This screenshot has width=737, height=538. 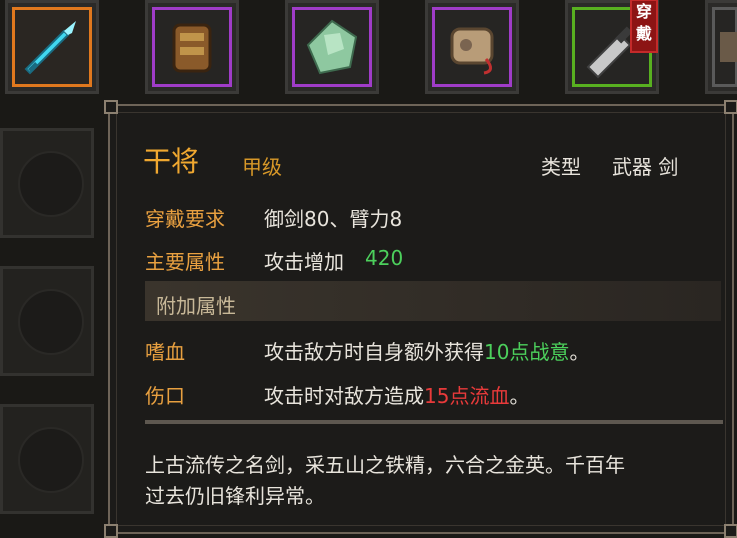 I want to click on item-grade: 甲级, so click(x=262, y=167).